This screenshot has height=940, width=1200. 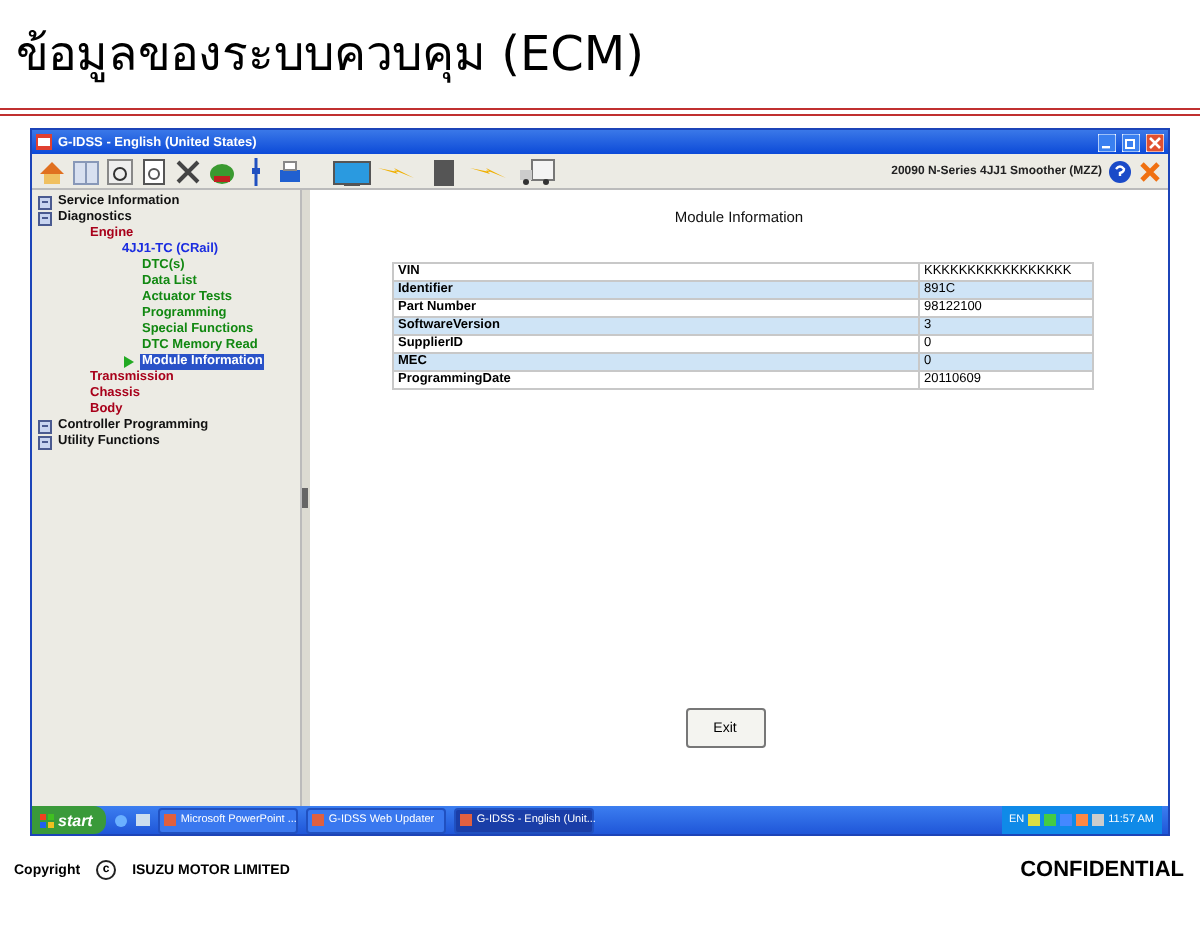 What do you see at coordinates (129, 362) in the screenshot?
I see `arrow-icon` at bounding box center [129, 362].